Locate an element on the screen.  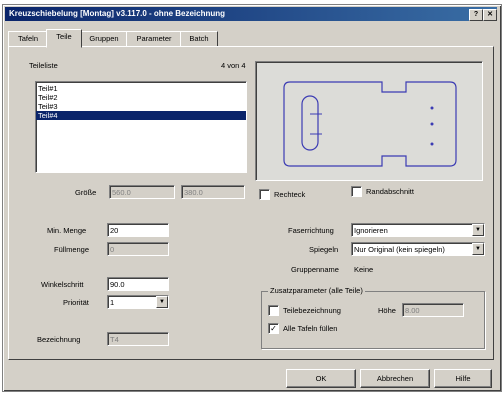
part-preview is located at coordinates (369, 121).